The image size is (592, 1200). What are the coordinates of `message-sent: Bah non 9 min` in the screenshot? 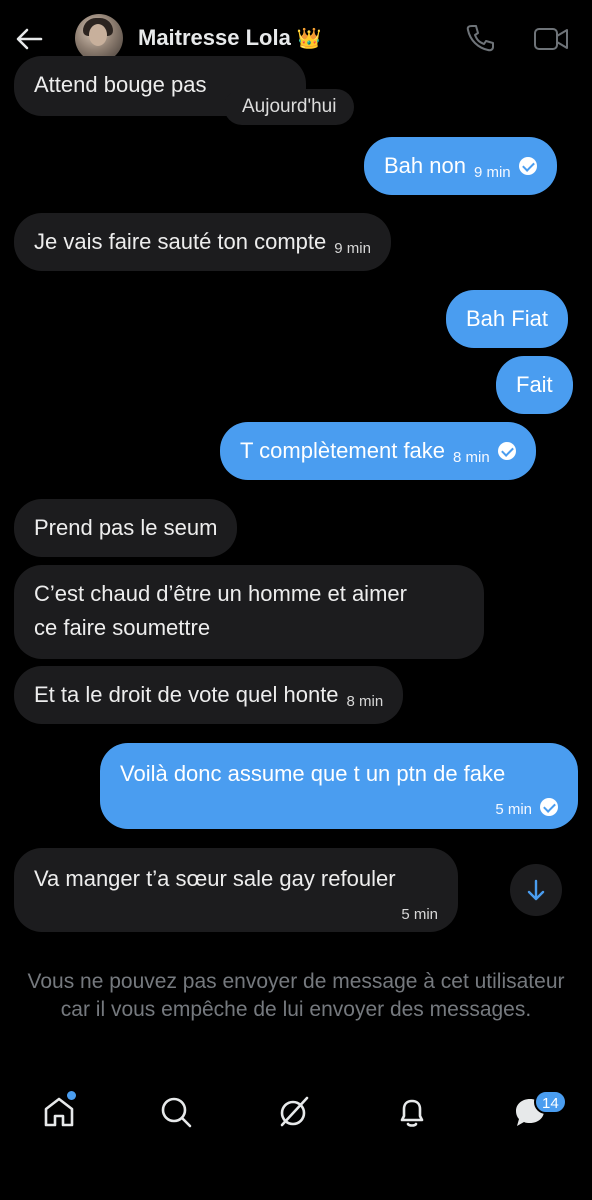 It's located at (460, 166).